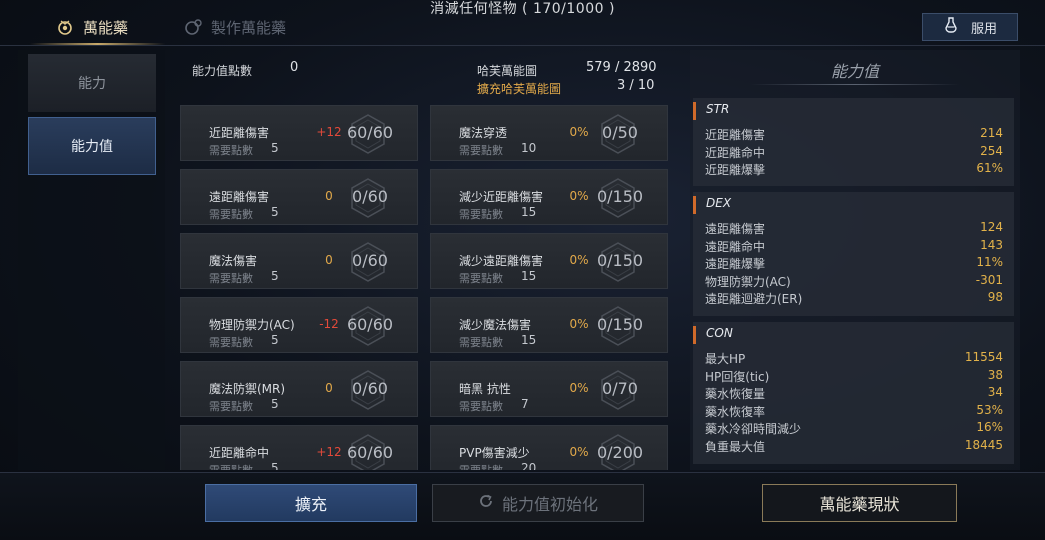  I want to click on stat-row: HP回復(tic) 38, so click(854, 376).